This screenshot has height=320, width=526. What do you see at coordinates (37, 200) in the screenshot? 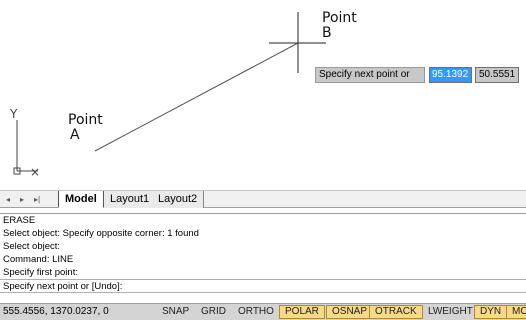
I see `tab-scroll-last-button: ▸|` at bounding box center [37, 200].